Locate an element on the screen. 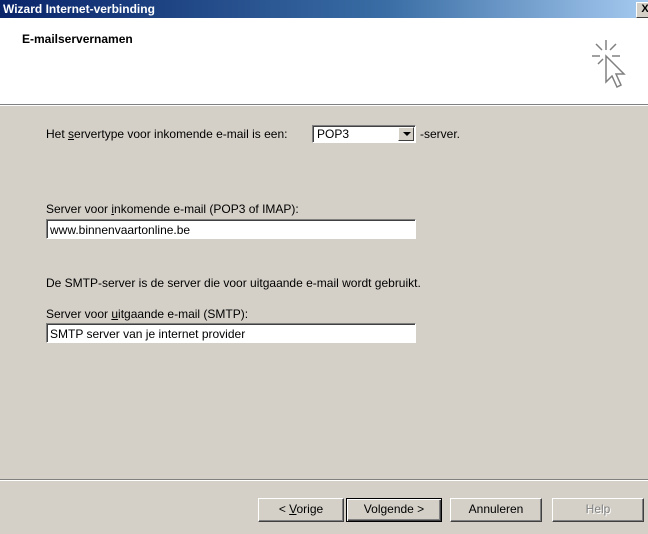  server-type-value: POP3 is located at coordinates (333, 134).